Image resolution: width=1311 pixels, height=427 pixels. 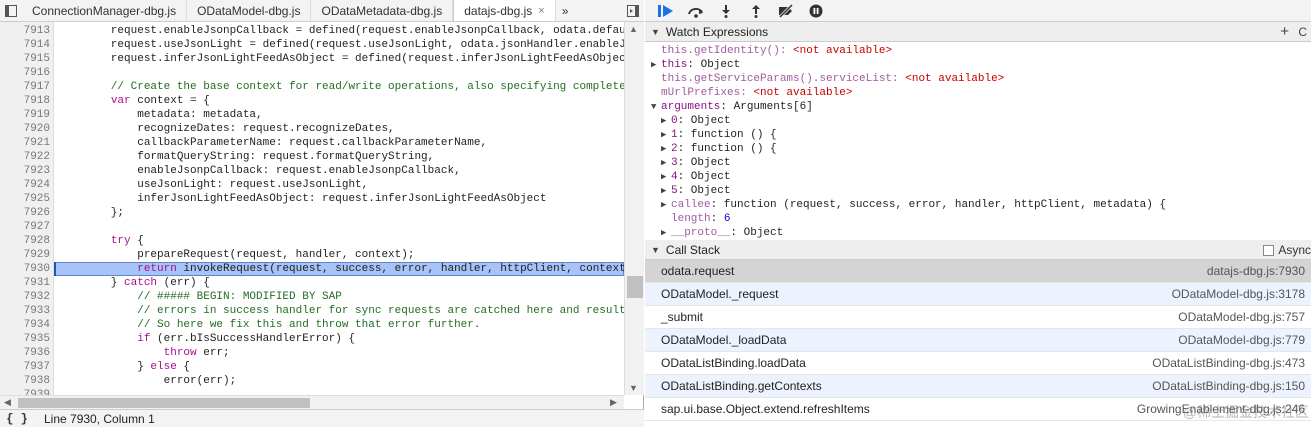 I want to click on scroll-up-arrow-icon: ▲, so click(x=633, y=29).